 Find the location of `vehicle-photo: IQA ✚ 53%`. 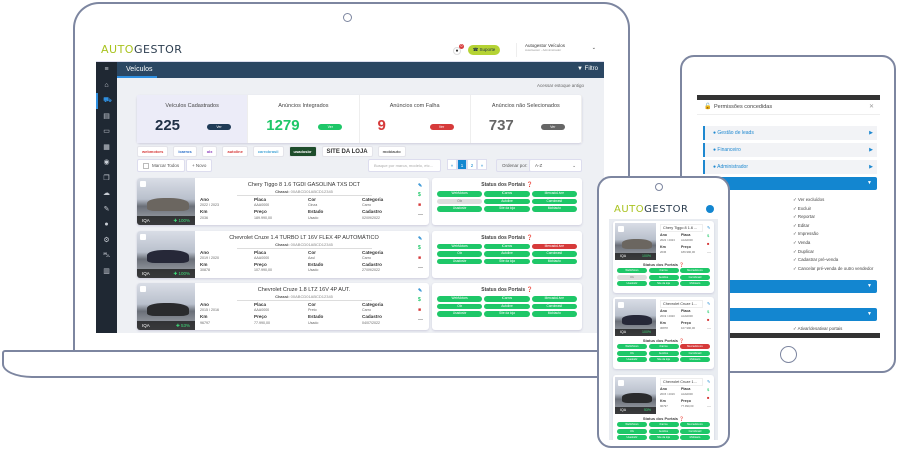

vehicle-photo: IQA ✚ 53% is located at coordinates (166, 306).